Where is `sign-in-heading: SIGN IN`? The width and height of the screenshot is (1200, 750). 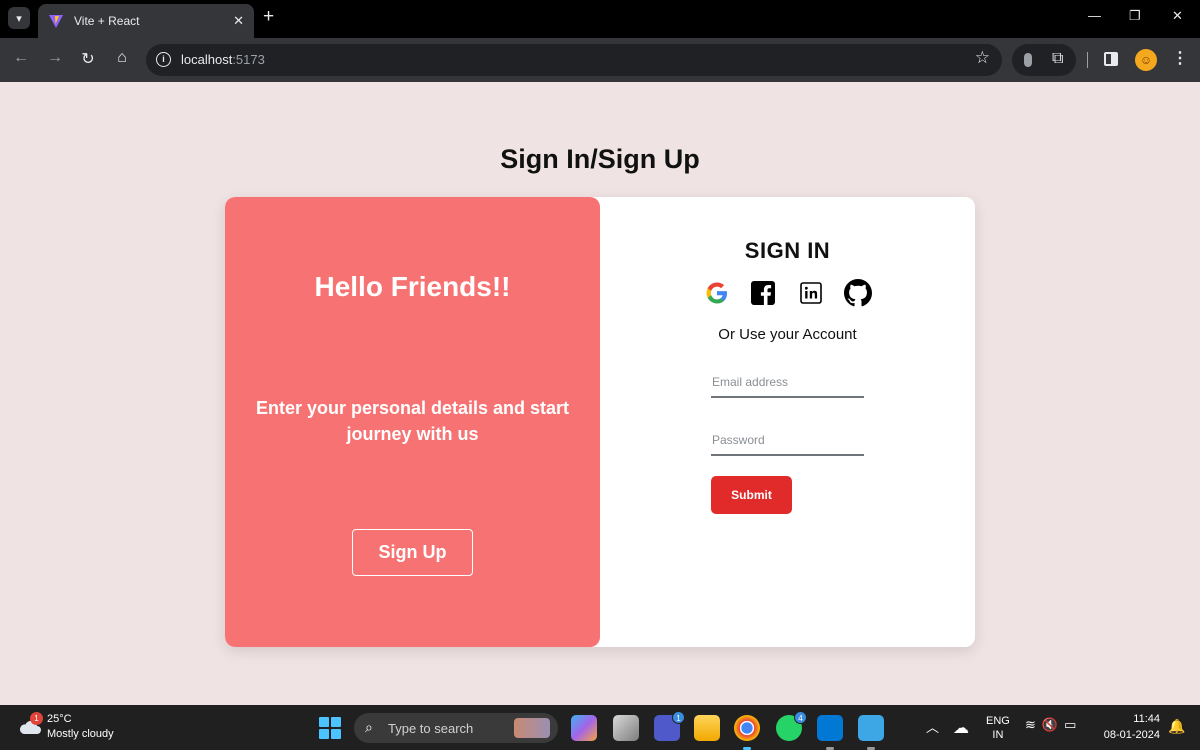 sign-in-heading: SIGN IN is located at coordinates (787, 250).